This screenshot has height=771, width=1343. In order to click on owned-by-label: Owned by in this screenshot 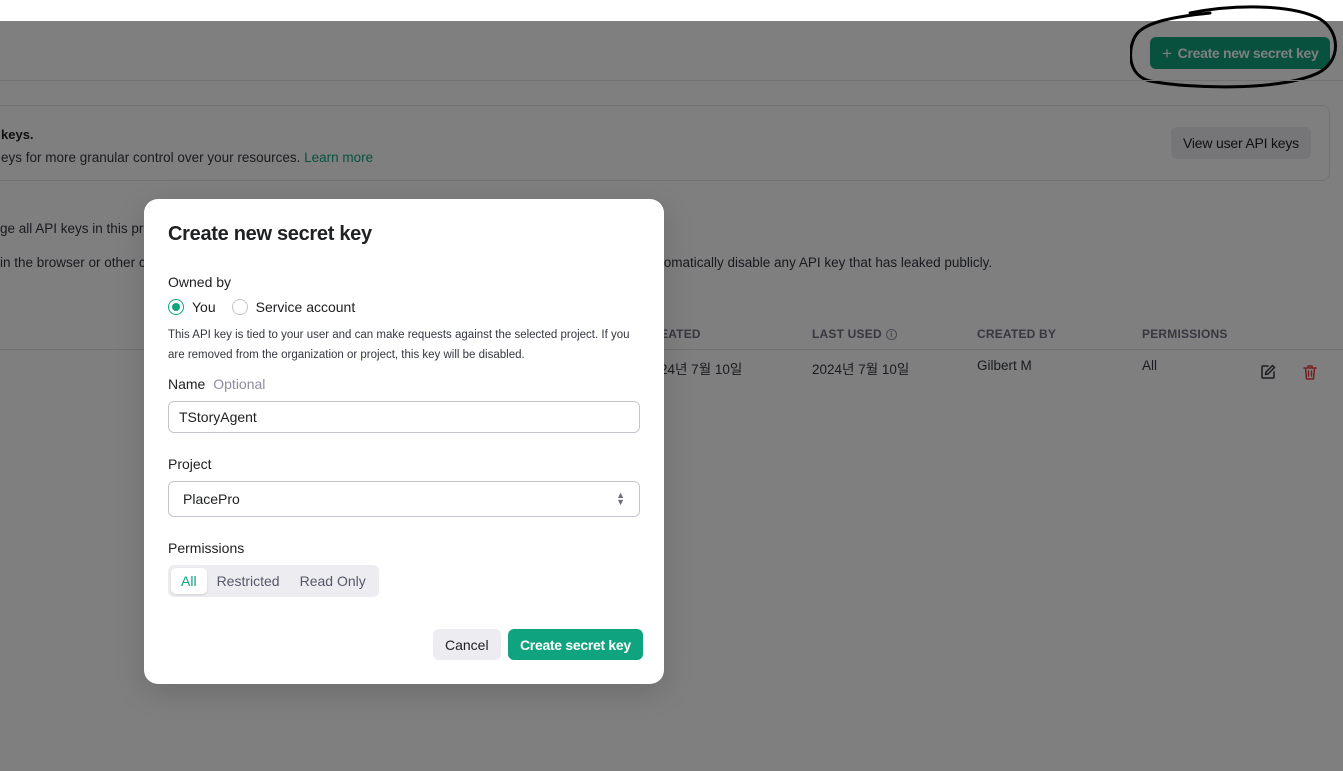, I will do `click(200, 282)`.